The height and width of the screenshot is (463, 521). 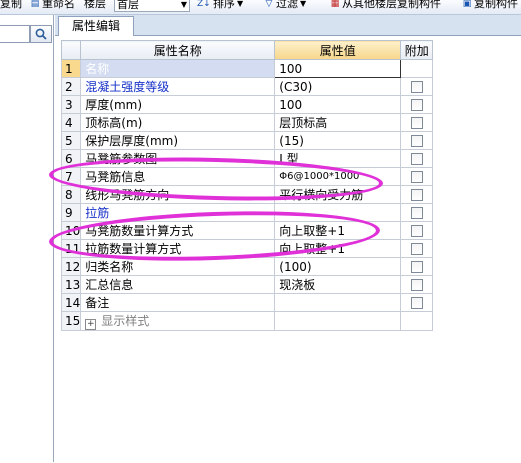 I want to click on row-number: 9, so click(x=71, y=212).